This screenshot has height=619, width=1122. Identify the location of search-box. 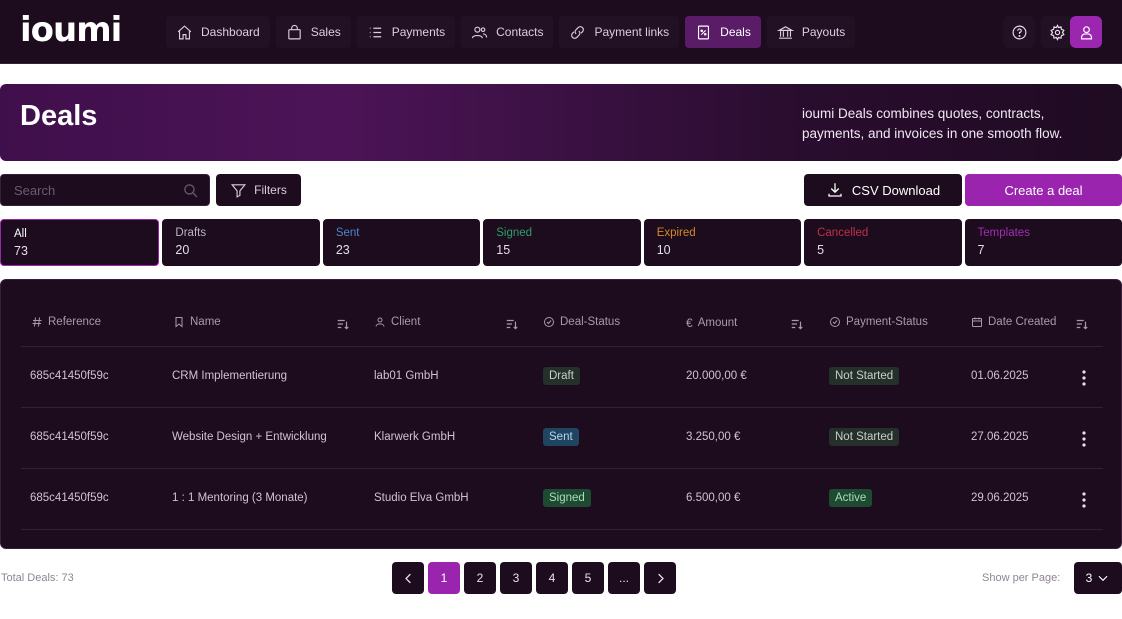
(105, 190).